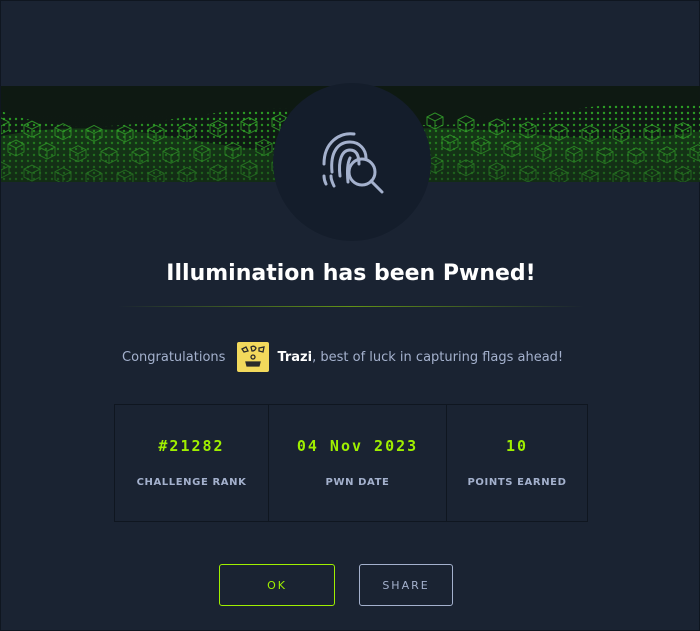 The image size is (700, 631). What do you see at coordinates (174, 357) in the screenshot?
I see `congrats-prefix: Congratulations` at bounding box center [174, 357].